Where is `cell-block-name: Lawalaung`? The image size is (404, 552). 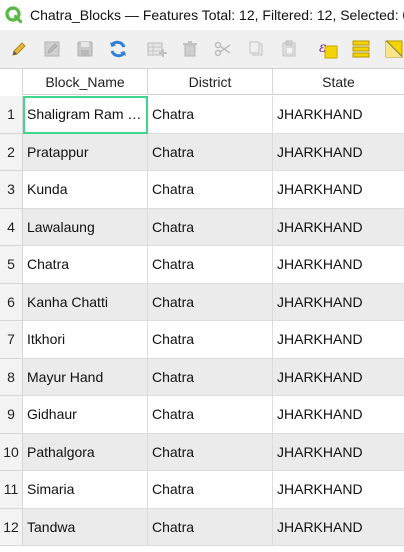 cell-block-name: Lawalaung is located at coordinates (85, 227).